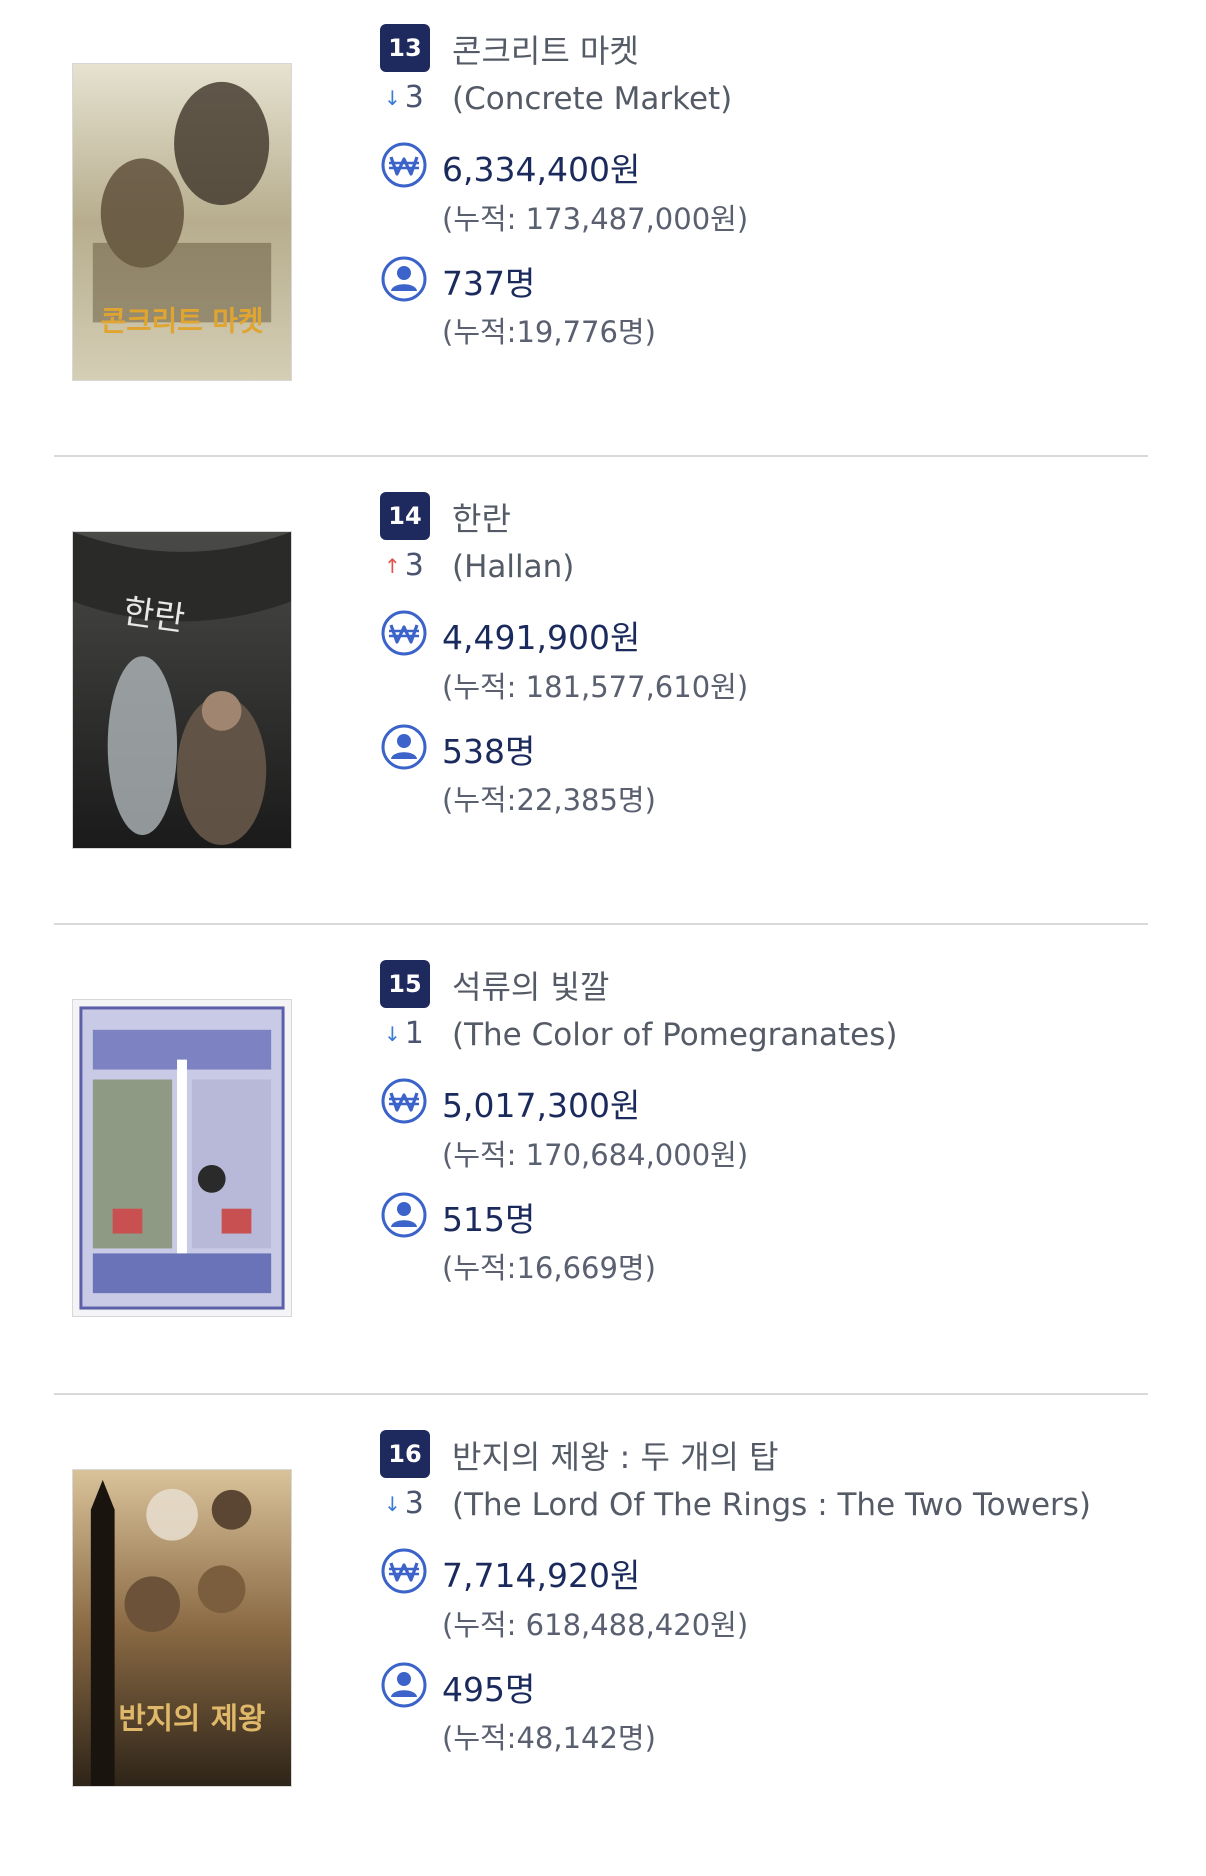  What do you see at coordinates (541, 637) in the screenshot?
I see `daily-sales: 4,491,900원` at bounding box center [541, 637].